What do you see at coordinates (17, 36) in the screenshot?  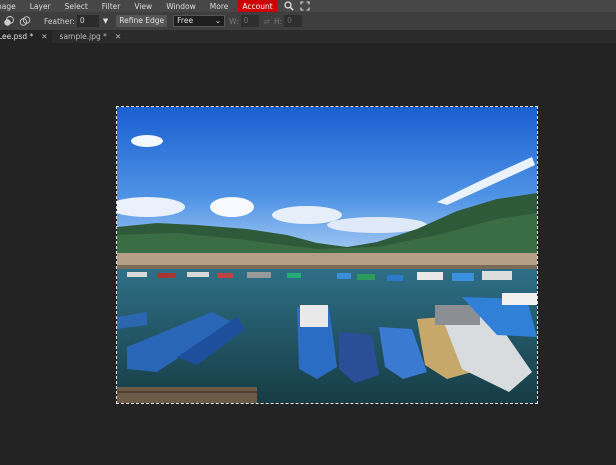 I see `tab-label: Lee.psd *` at bounding box center [17, 36].